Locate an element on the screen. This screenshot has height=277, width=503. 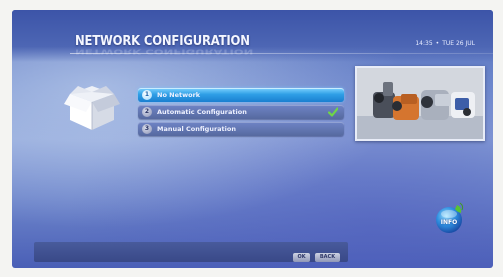
header-divider is located at coordinates (281, 53).